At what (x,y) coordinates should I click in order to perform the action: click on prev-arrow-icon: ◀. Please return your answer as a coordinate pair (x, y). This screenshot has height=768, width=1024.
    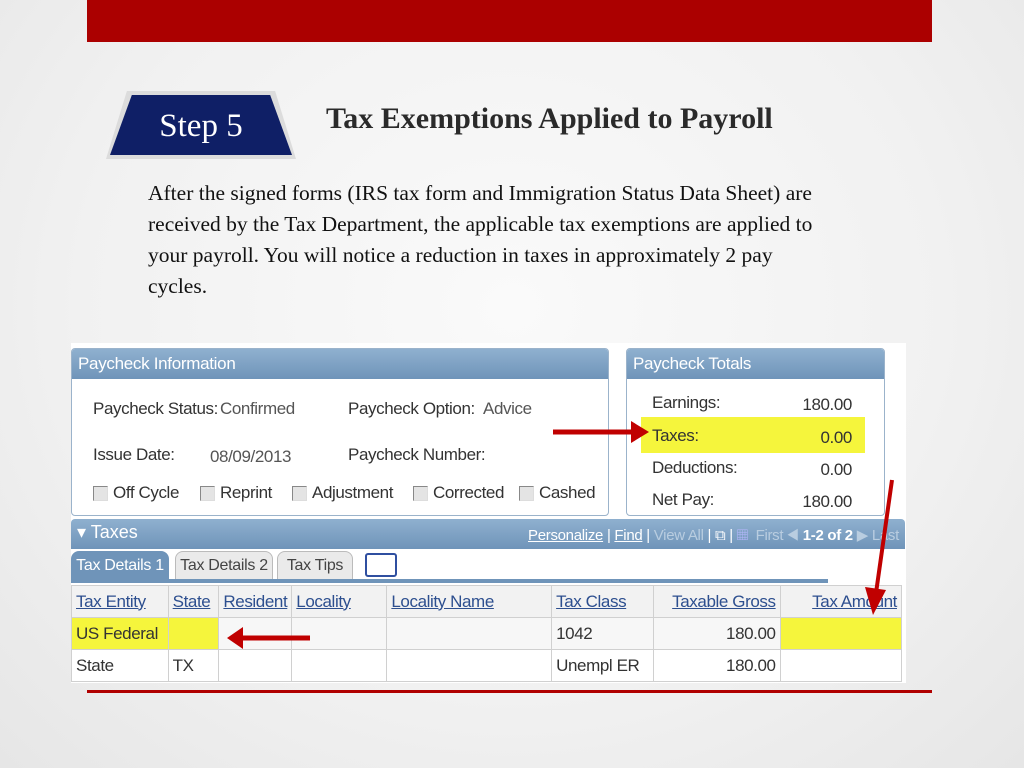
    Looking at the image, I should click on (793, 535).